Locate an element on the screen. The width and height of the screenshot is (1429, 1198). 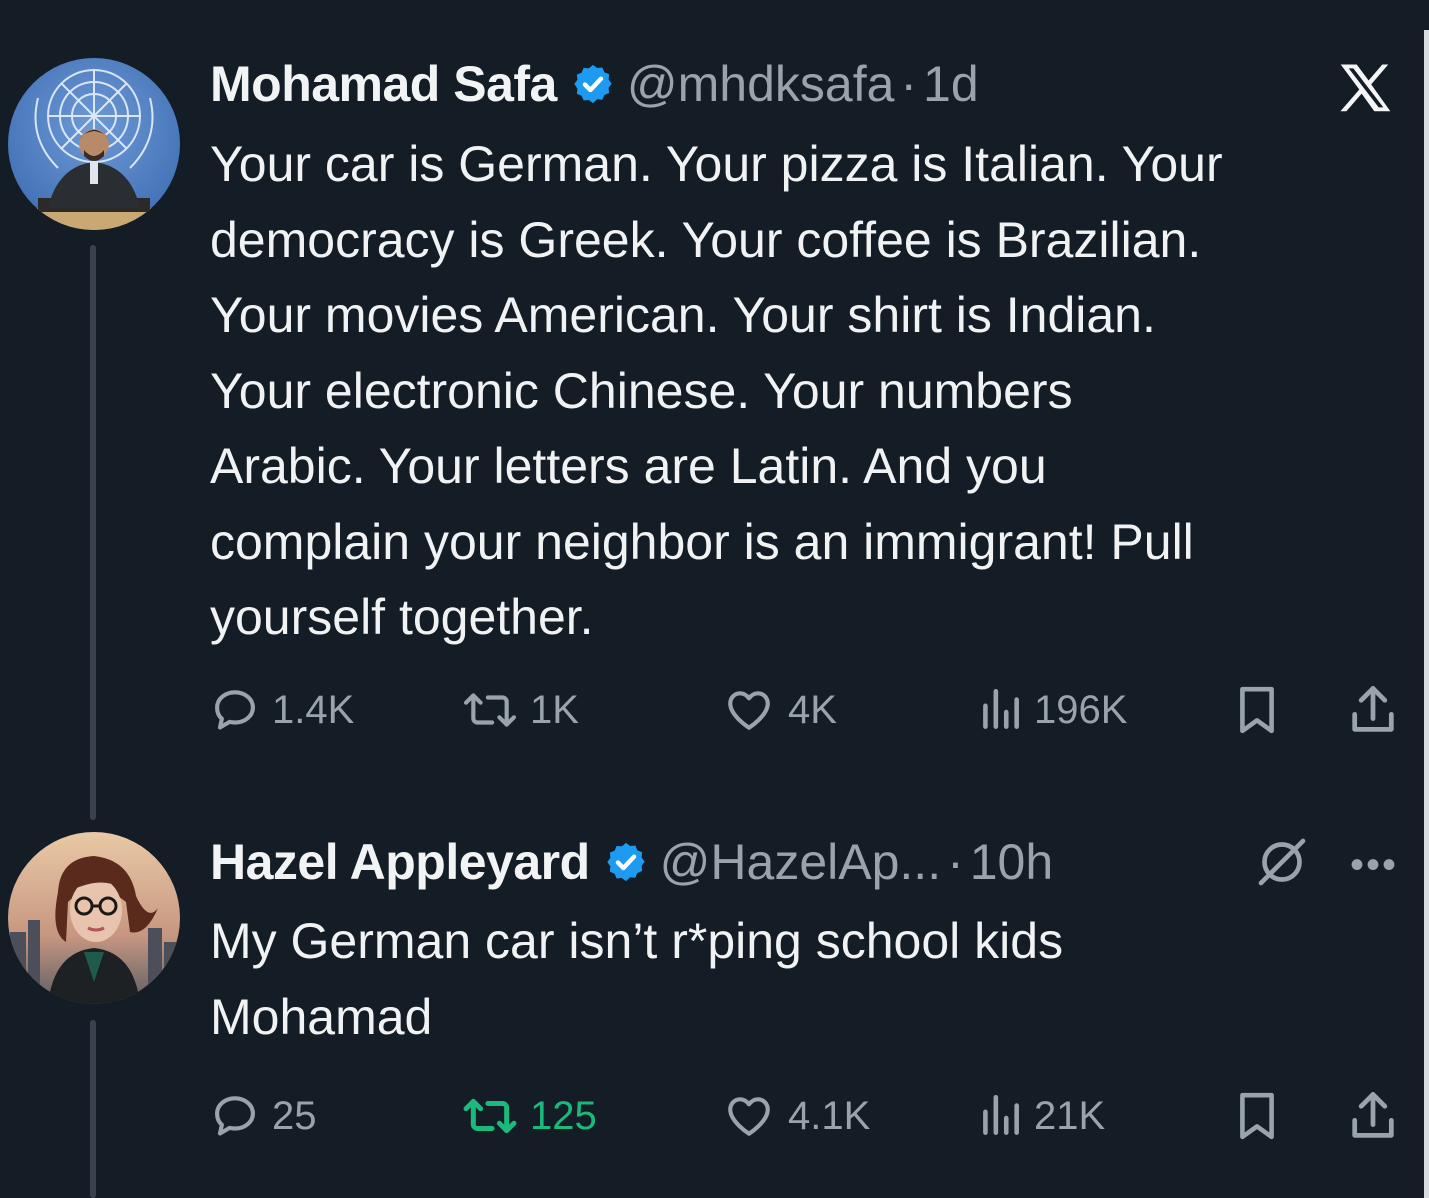
repost-count: 125 is located at coordinates (563, 1115).